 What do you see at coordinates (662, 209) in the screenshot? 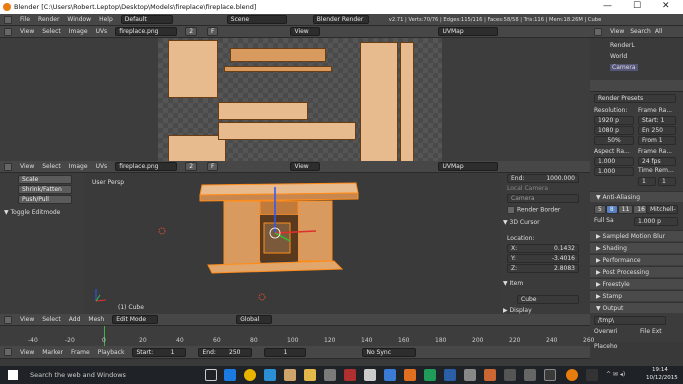
I see `aa-filter-selector: Mitchell-` at bounding box center [662, 209].